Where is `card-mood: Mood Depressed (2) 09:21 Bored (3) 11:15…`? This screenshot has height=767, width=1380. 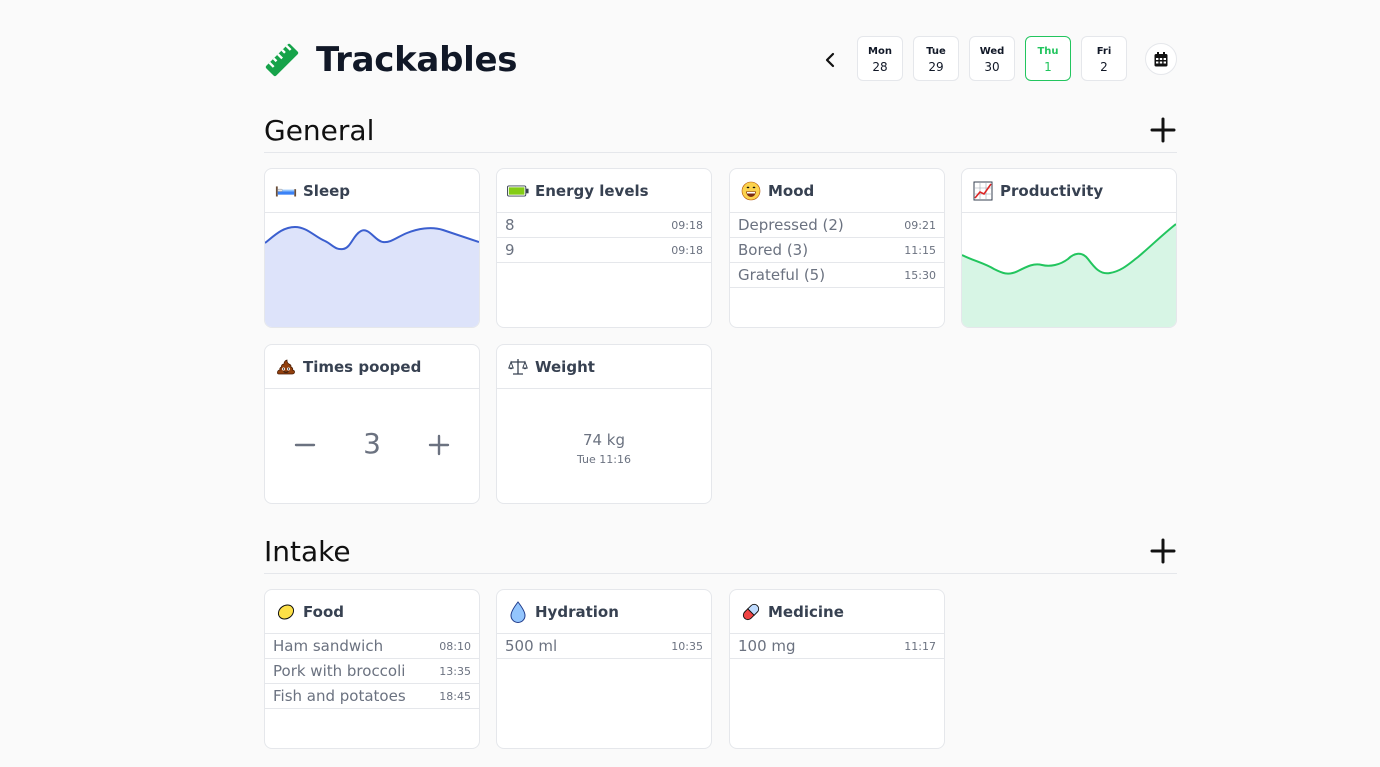 card-mood: Mood Depressed (2) 09:21 Bored (3) 11:15… is located at coordinates (837, 248).